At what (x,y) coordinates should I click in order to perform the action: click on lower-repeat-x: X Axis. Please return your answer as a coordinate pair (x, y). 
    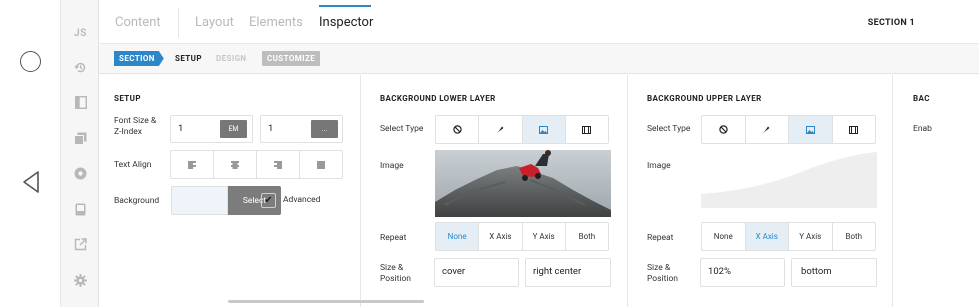
    Looking at the image, I should click on (501, 236).